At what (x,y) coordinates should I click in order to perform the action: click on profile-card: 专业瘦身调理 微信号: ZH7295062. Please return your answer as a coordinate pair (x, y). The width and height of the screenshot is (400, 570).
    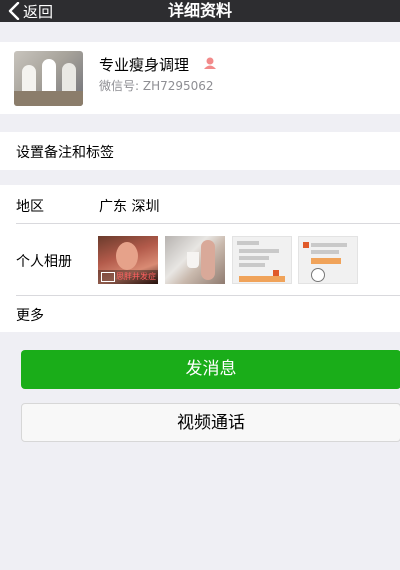
    Looking at the image, I should click on (200, 78).